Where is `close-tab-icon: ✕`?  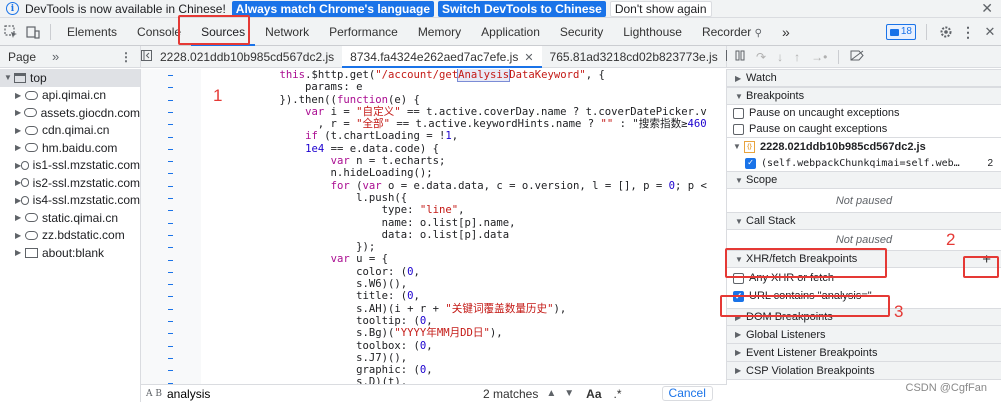
close-tab-icon: ✕ is located at coordinates (528, 58).